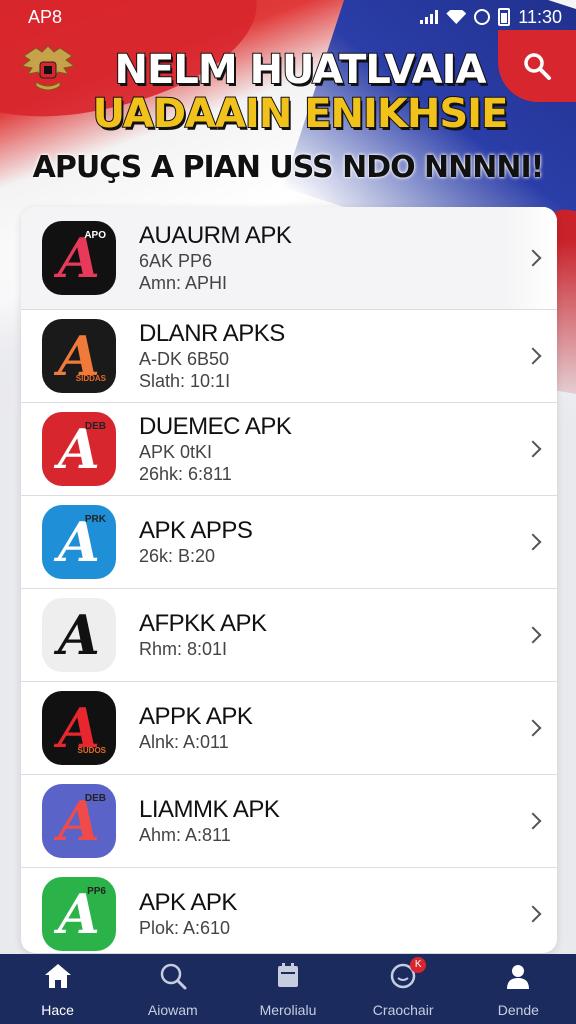 This screenshot has height=1024, width=576. I want to click on banner-title: NELM HUATLVAIA UADAAIN ENIKHSIE, so click(300, 92).